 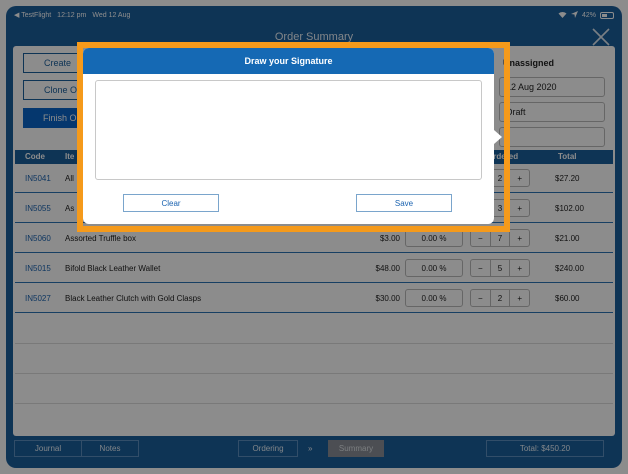 I want to click on popover-arrow, so click(x=498, y=137).